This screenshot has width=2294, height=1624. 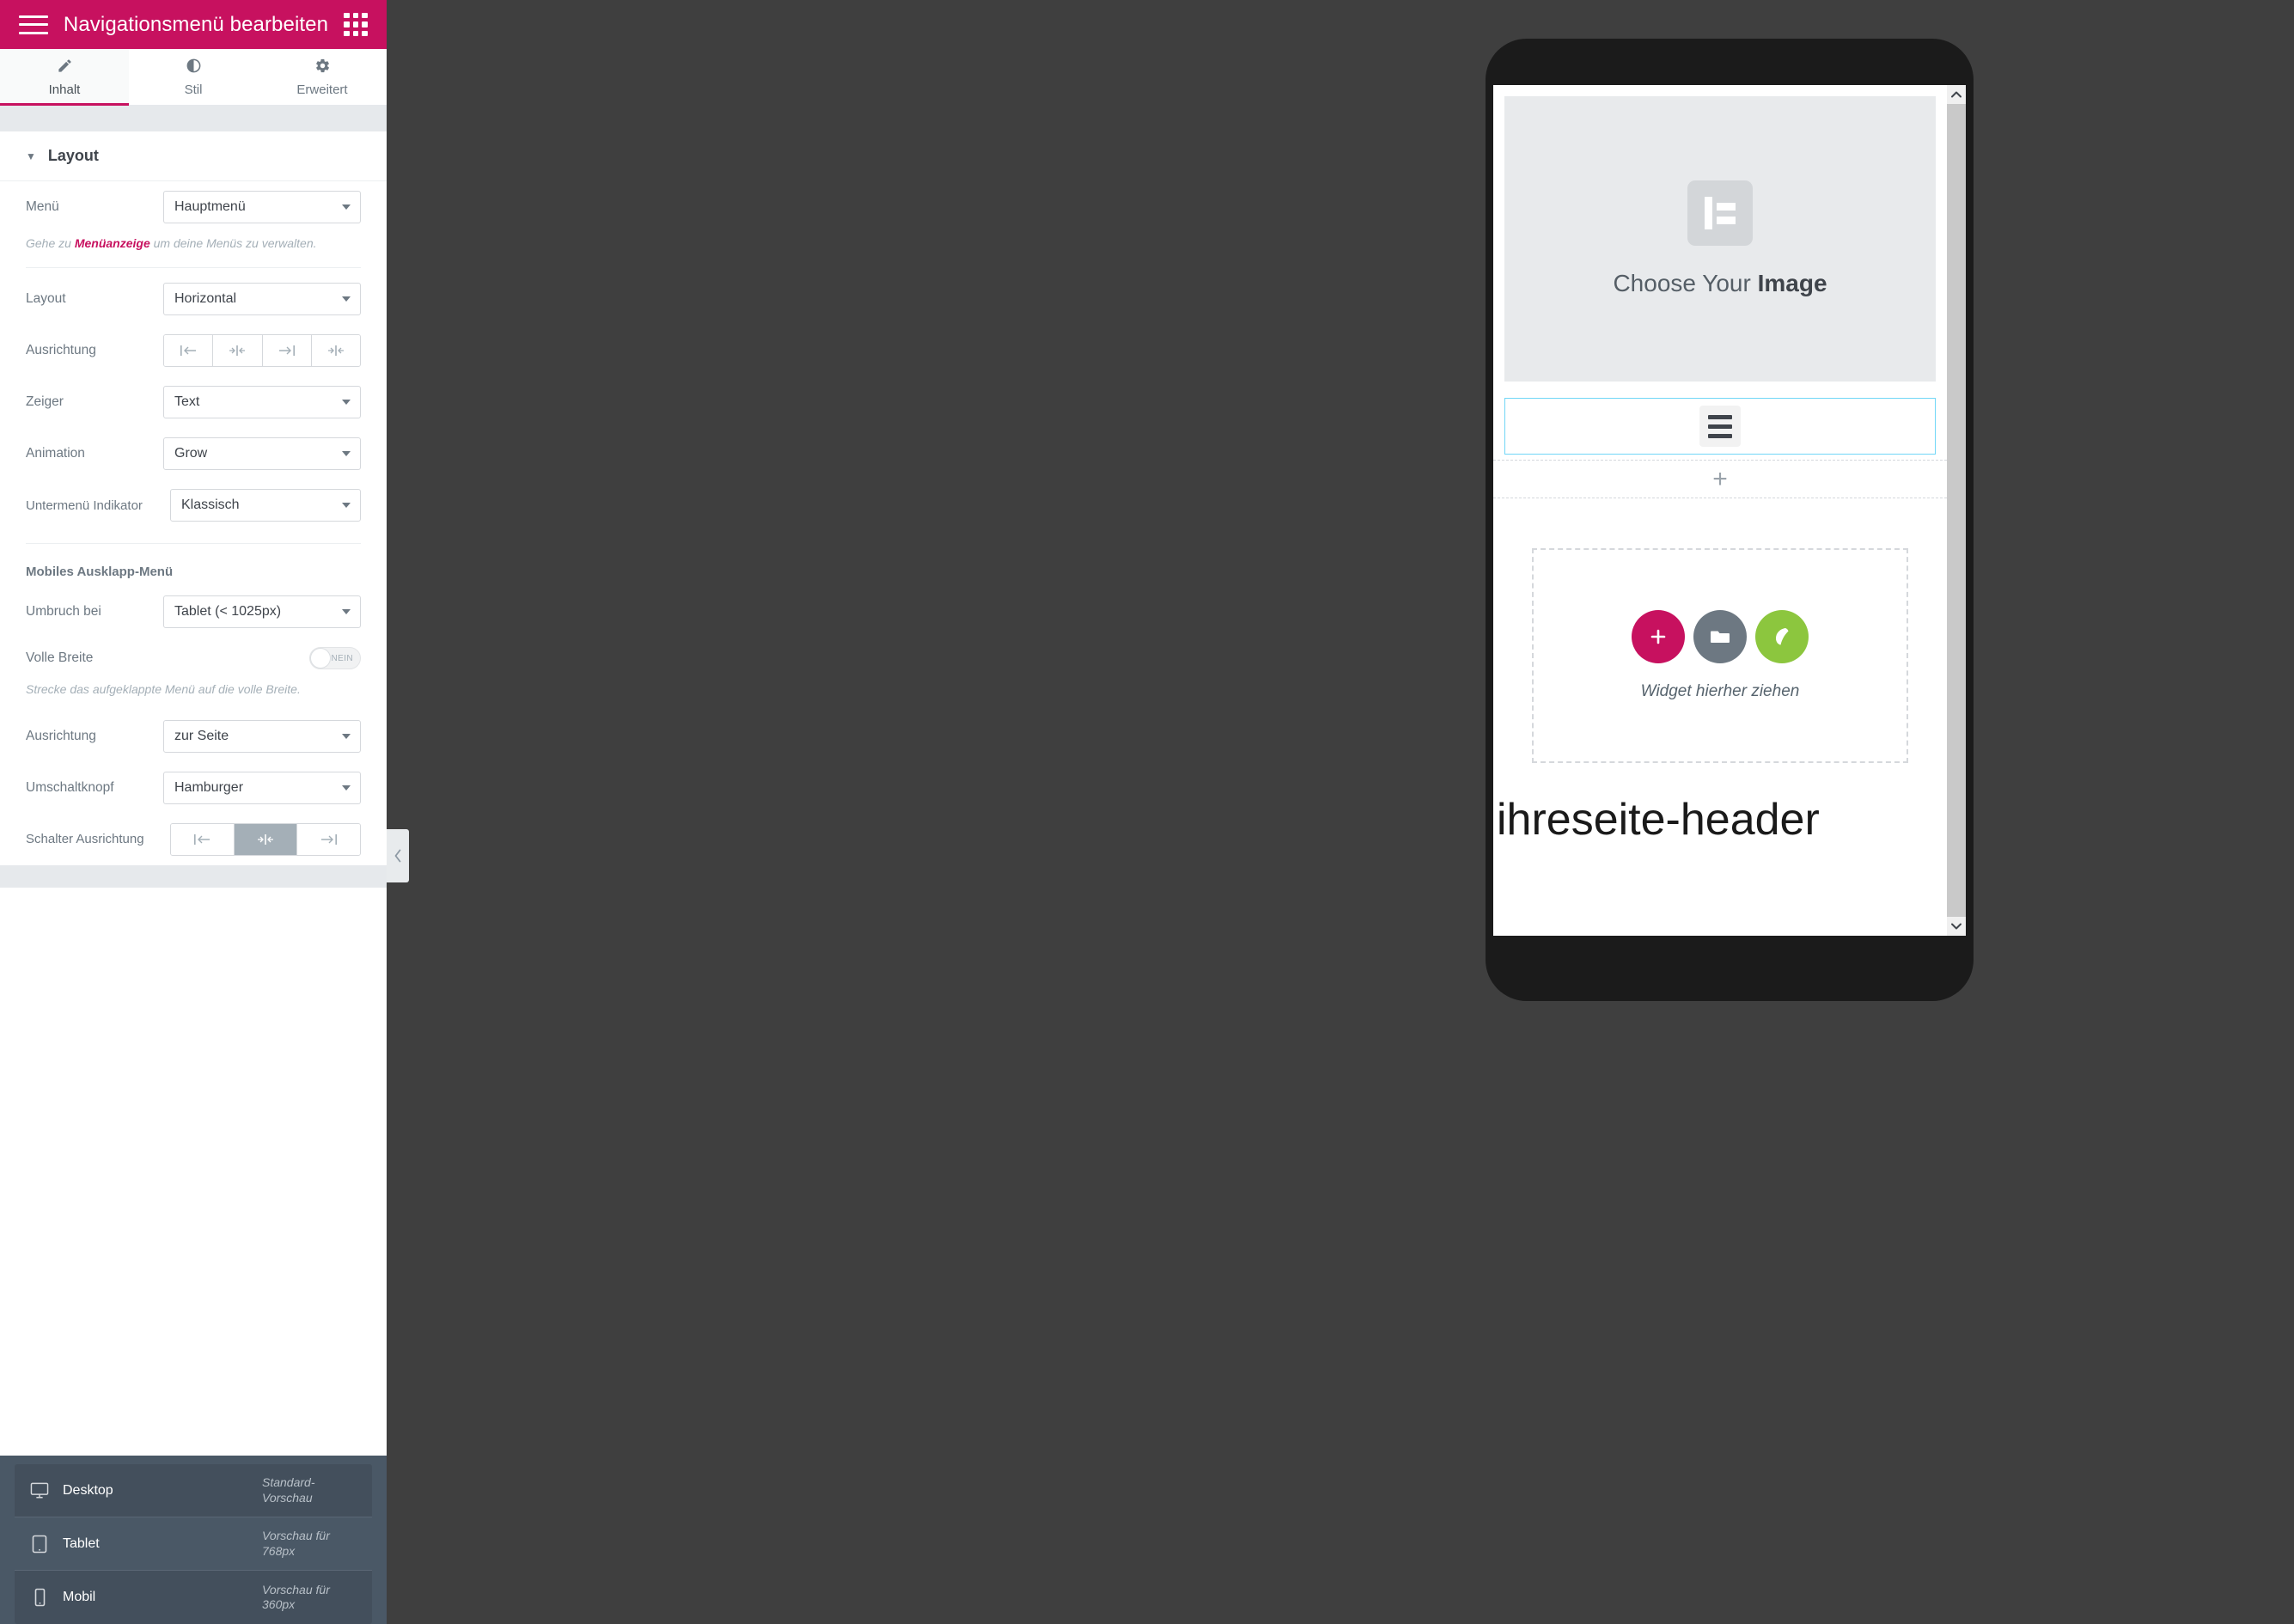 What do you see at coordinates (64, 89) in the screenshot?
I see `tab-label: Inhalt` at bounding box center [64, 89].